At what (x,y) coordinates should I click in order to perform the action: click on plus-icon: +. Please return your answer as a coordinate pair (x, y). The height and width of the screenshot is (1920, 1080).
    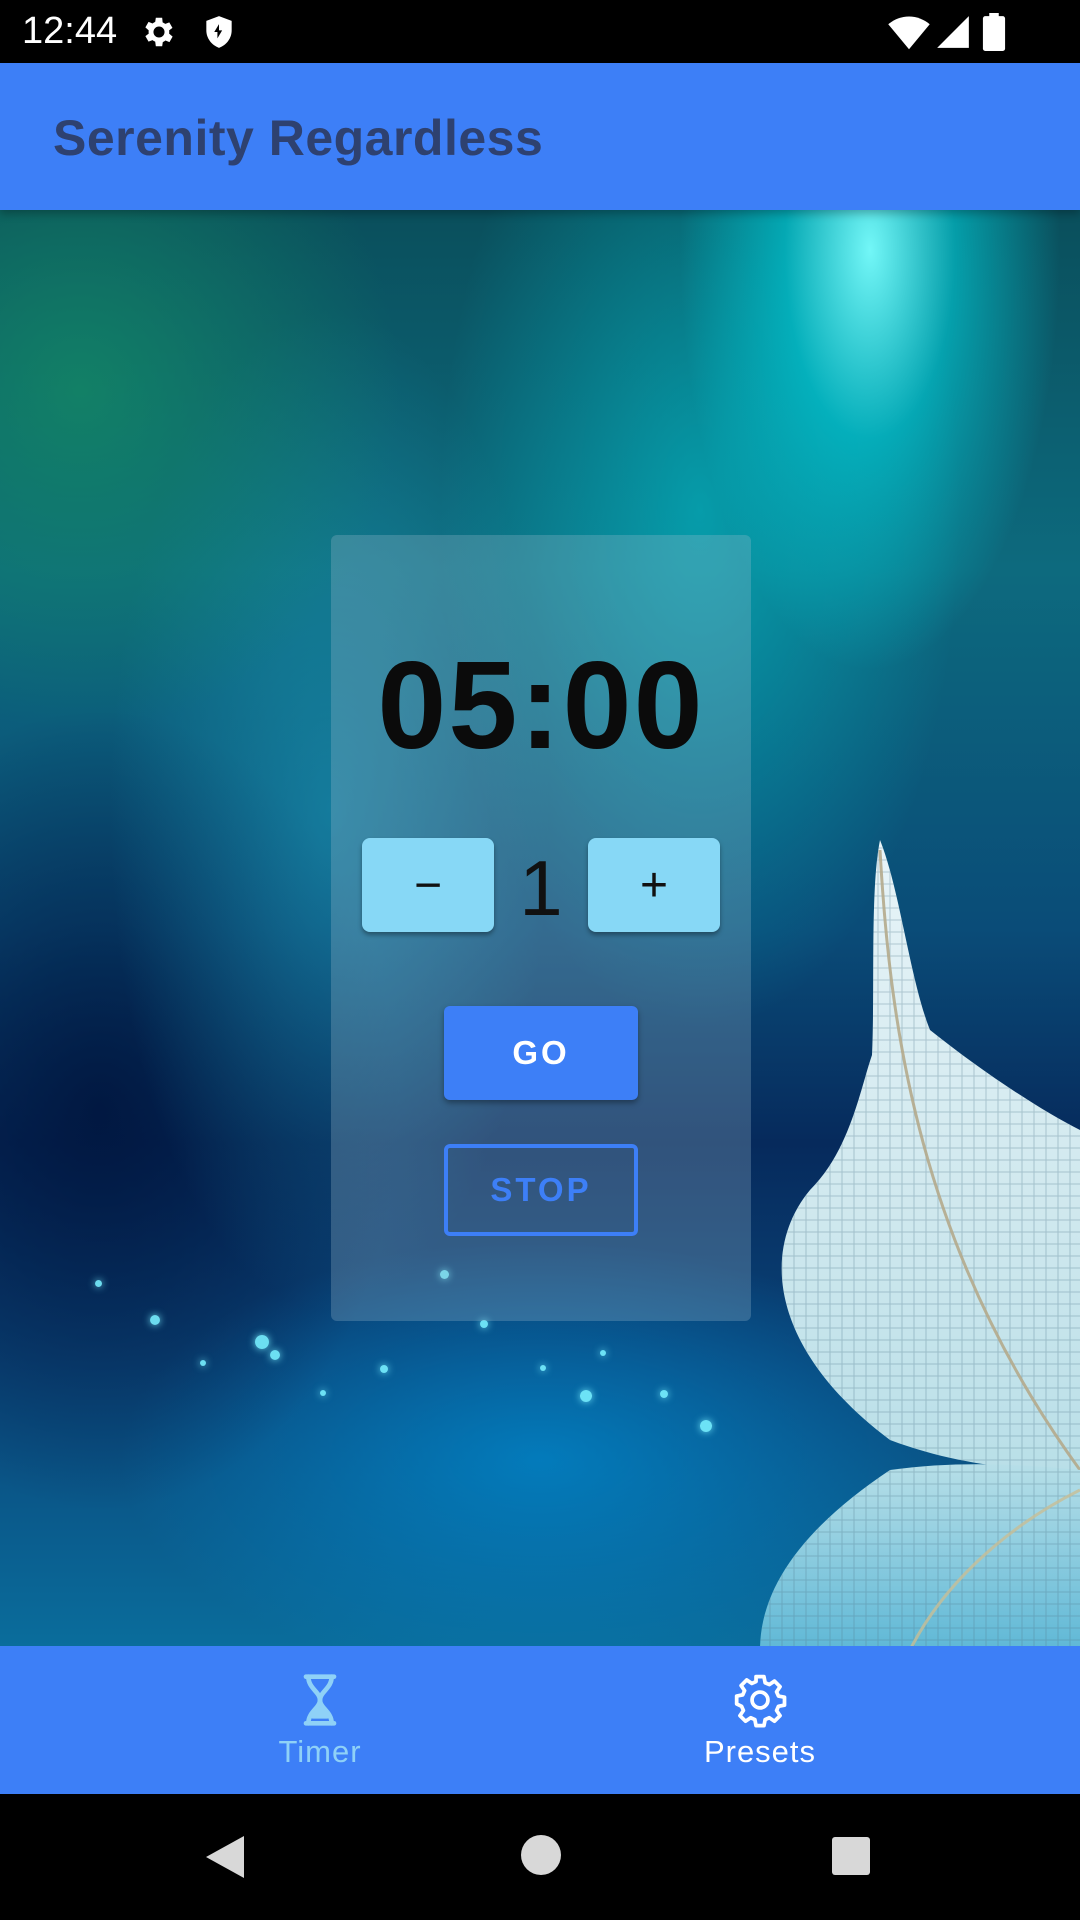
    Looking at the image, I should click on (654, 885).